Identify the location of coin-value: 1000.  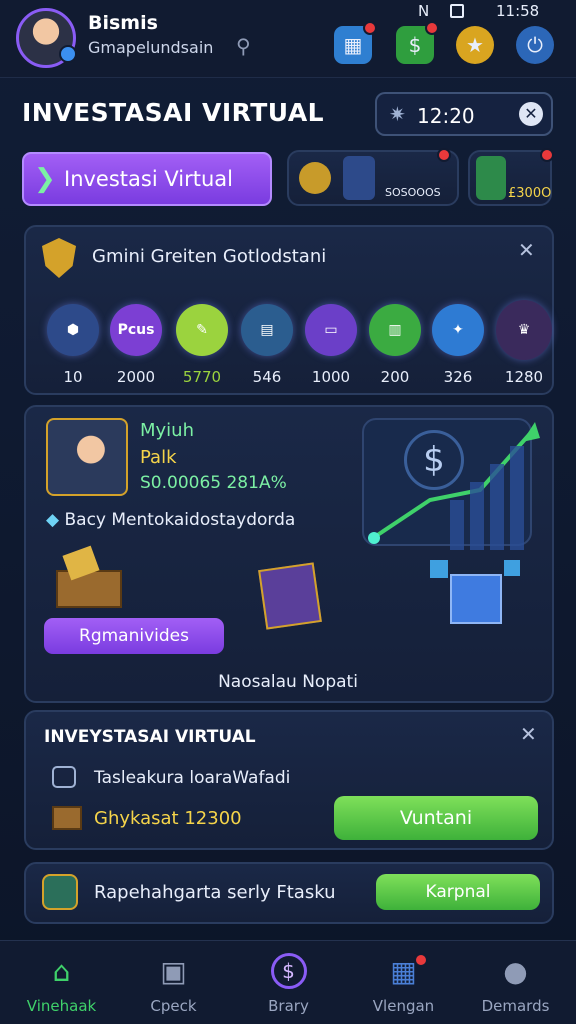
(331, 377).